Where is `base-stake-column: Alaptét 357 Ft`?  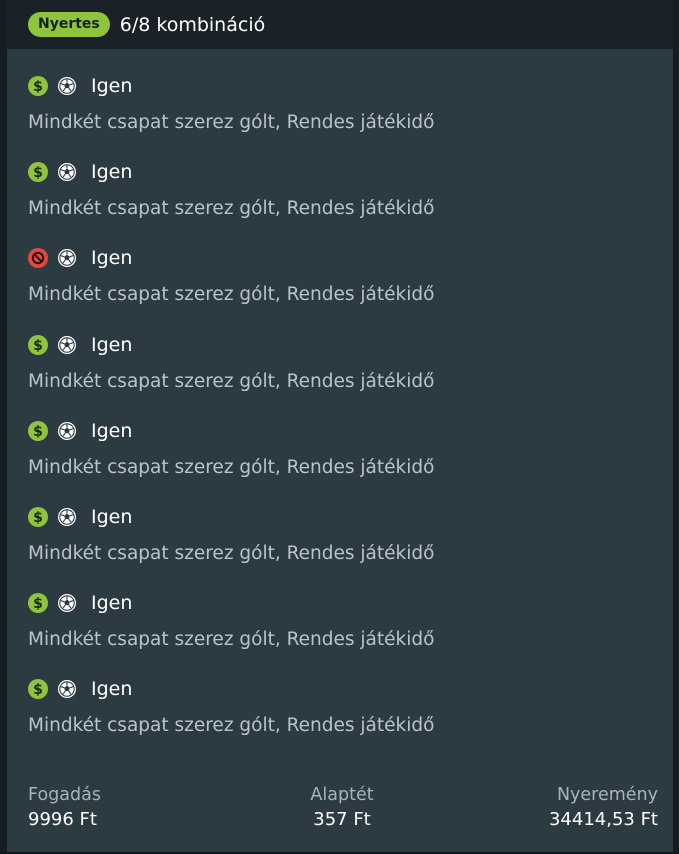 base-stake-column: Alaptét 357 Ft is located at coordinates (342, 808).